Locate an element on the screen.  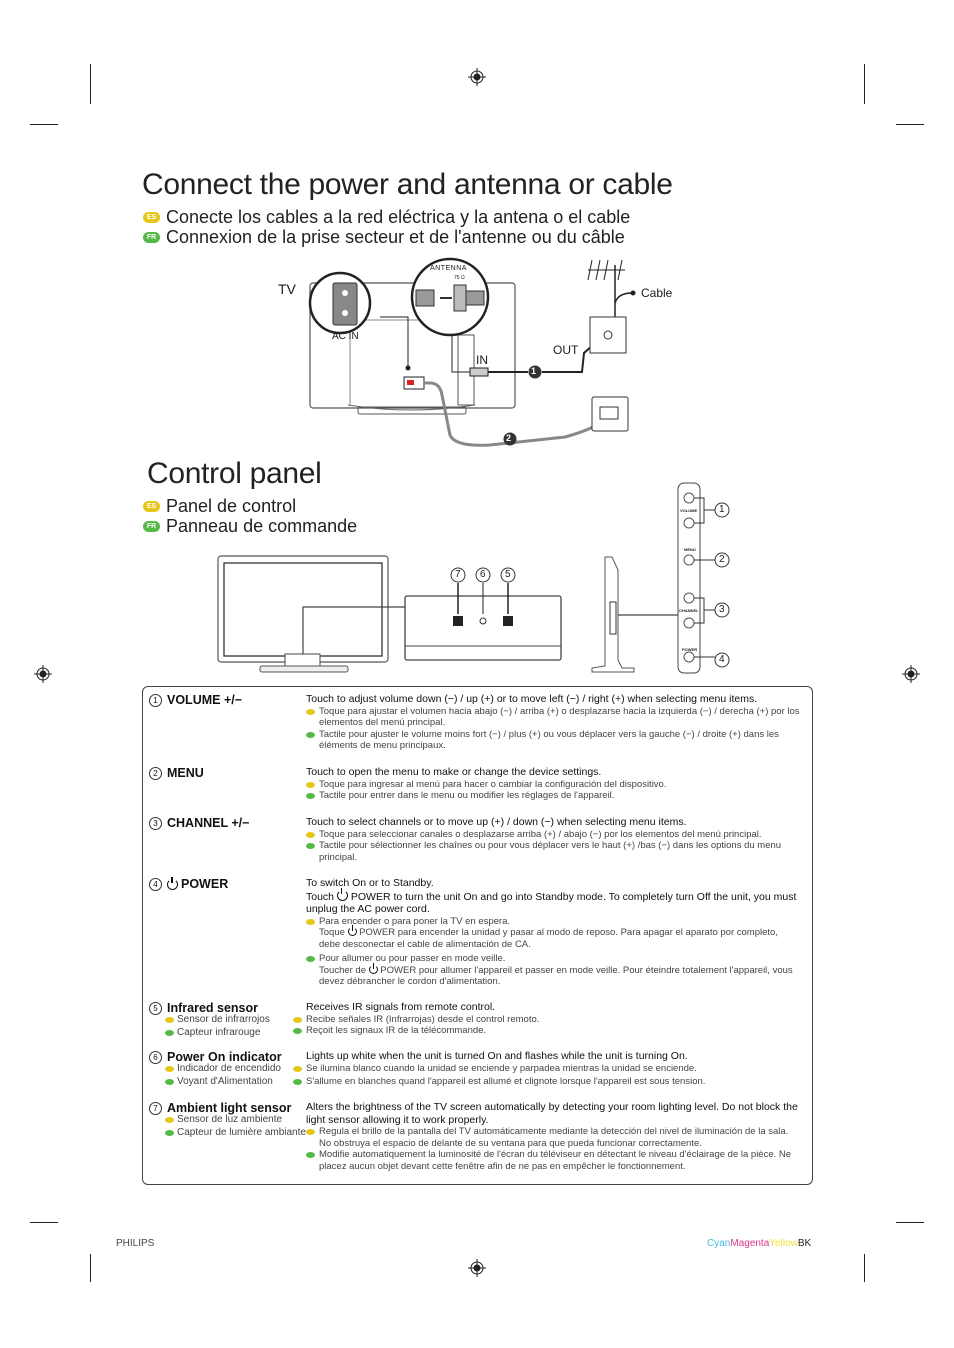
color-black: BK is located at coordinates (804, 1243).